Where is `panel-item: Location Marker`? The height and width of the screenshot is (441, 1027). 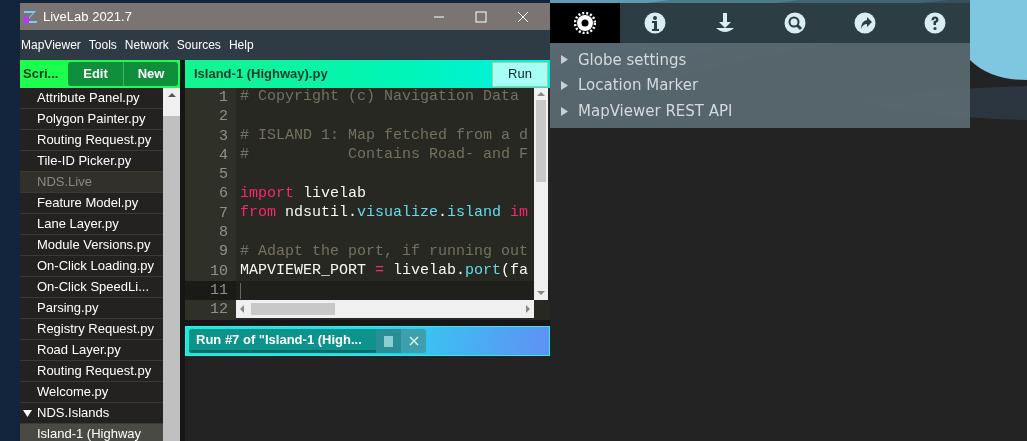
panel-item: Location Marker is located at coordinates (760, 85).